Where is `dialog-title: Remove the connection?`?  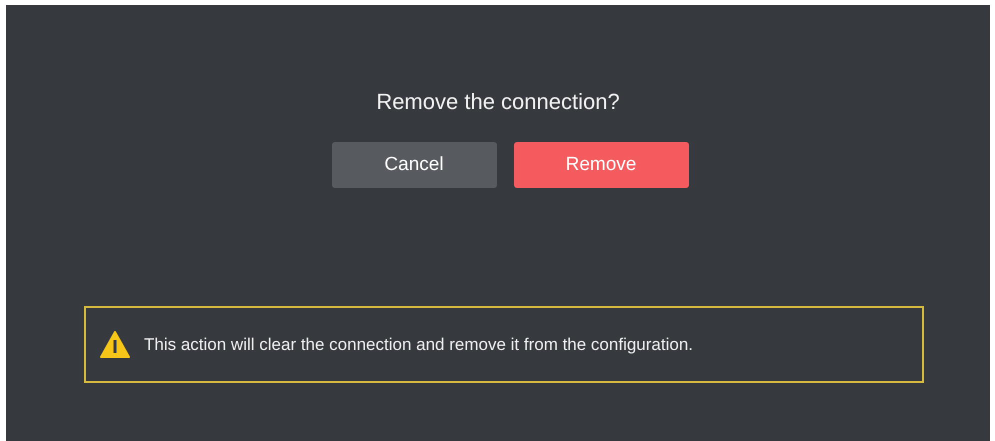 dialog-title: Remove the connection? is located at coordinates (498, 102).